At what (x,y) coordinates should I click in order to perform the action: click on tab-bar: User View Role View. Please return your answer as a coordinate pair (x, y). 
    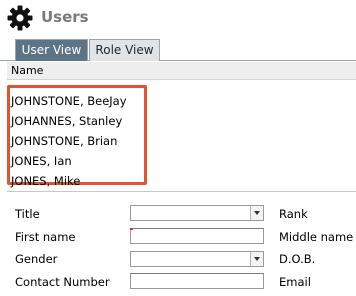
    Looking at the image, I should click on (178, 49).